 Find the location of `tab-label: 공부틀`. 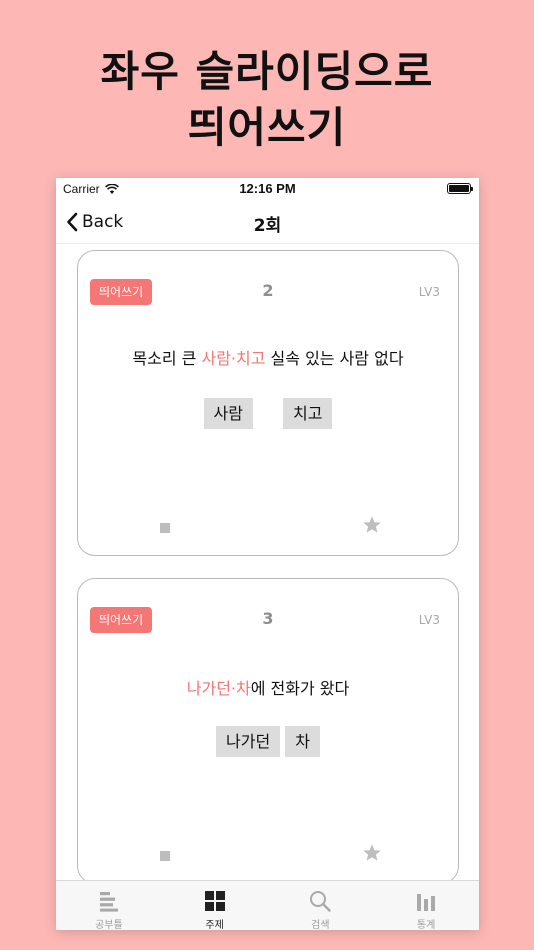

tab-label: 공부틀 is located at coordinates (109, 925).